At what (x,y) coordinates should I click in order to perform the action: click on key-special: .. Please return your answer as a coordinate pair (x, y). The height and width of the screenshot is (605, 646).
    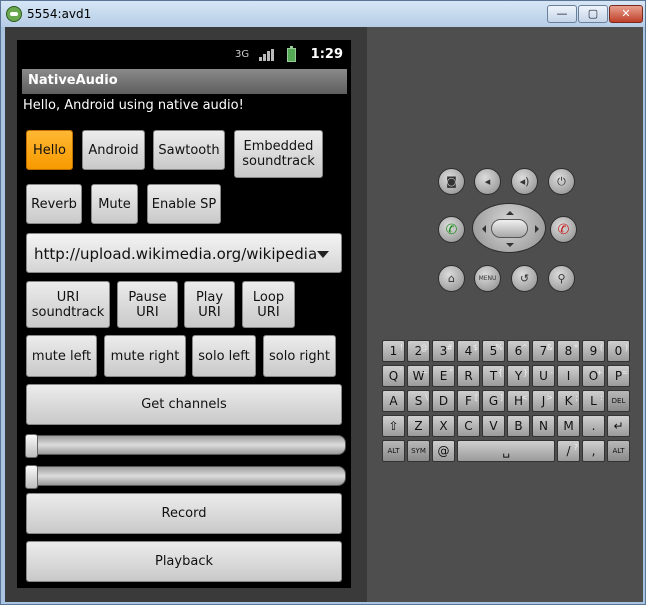
    Looking at the image, I should click on (593, 426).